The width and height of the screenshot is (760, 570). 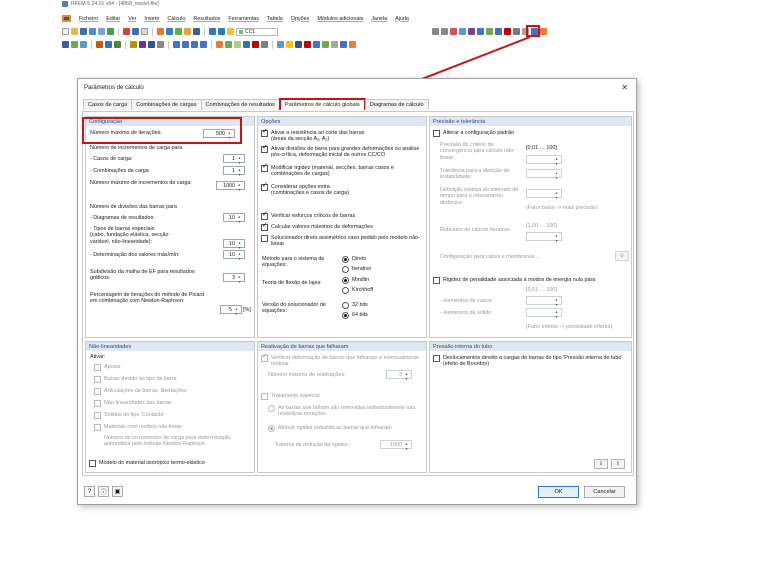 What do you see at coordinates (436, 280) in the screenshot?
I see `penalty-checkbox` at bounding box center [436, 280].